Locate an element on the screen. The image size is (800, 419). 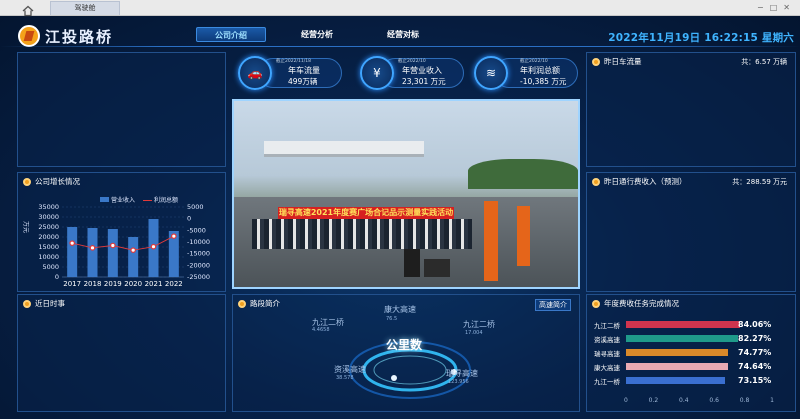
task-row-label: 康大高速 is located at coordinates (607, 368).